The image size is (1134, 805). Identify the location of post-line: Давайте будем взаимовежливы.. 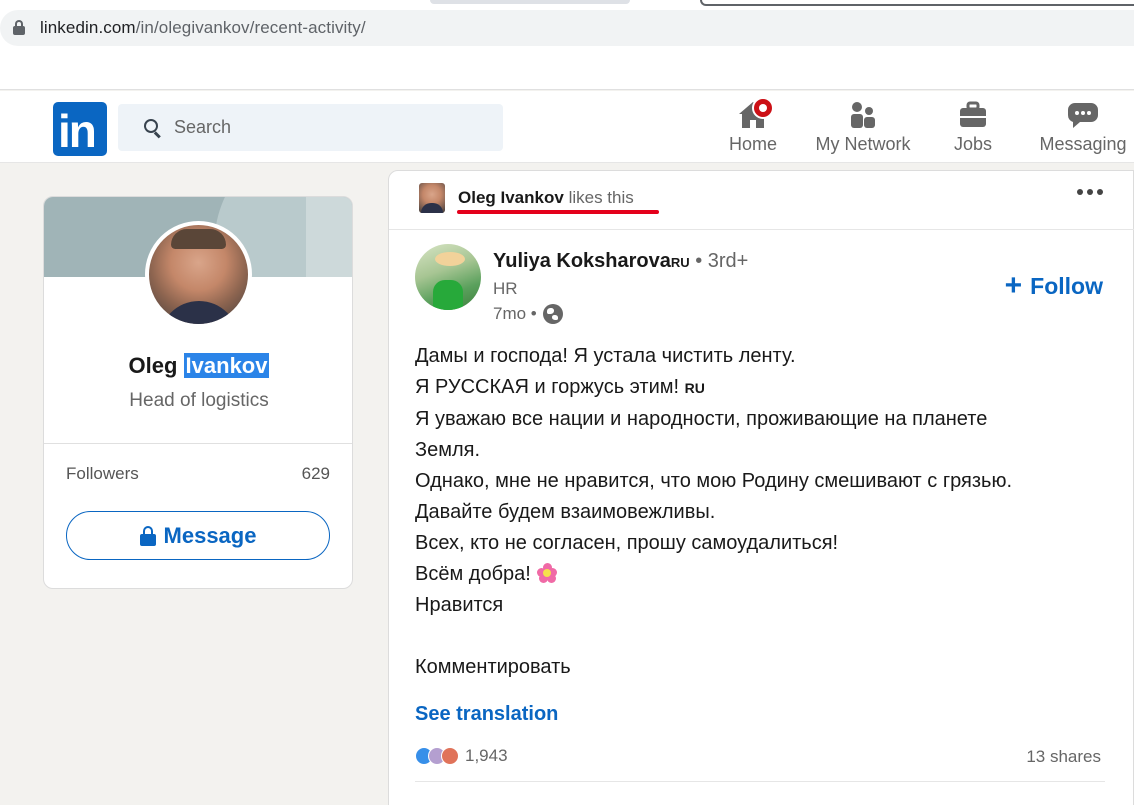
(565, 512).